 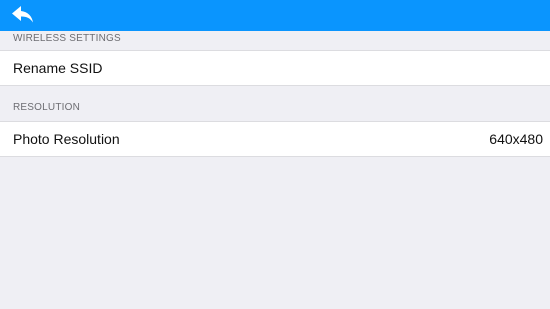 I want to click on navigation-bar, so click(x=275, y=15).